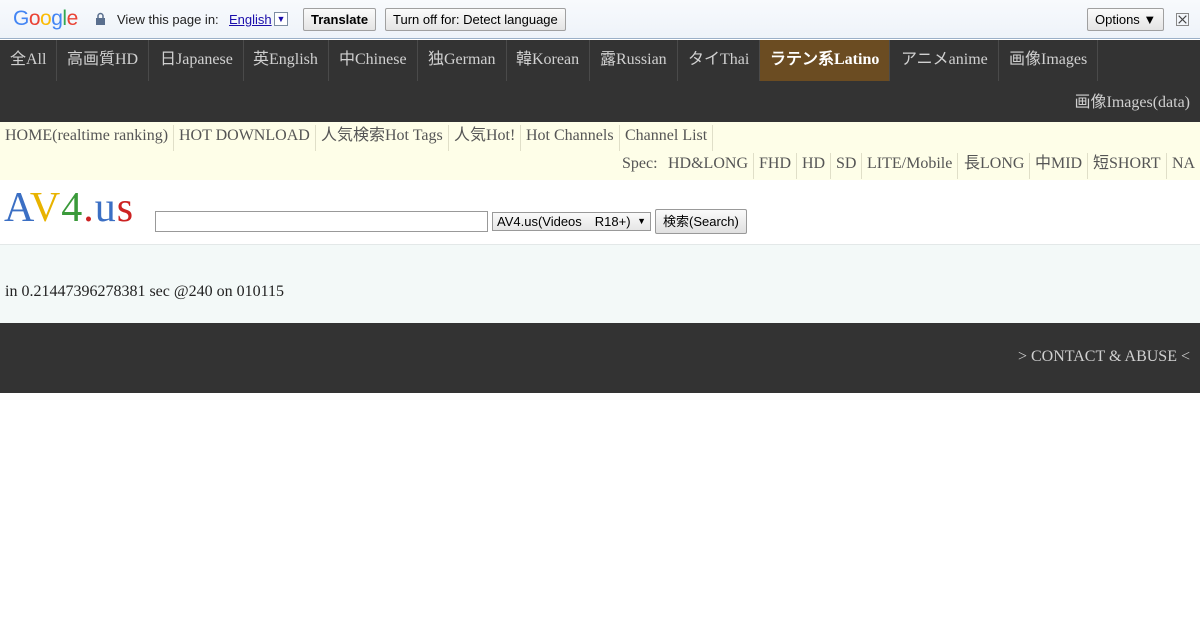  What do you see at coordinates (340, 19) in the screenshot?
I see `translate-button: Translate` at bounding box center [340, 19].